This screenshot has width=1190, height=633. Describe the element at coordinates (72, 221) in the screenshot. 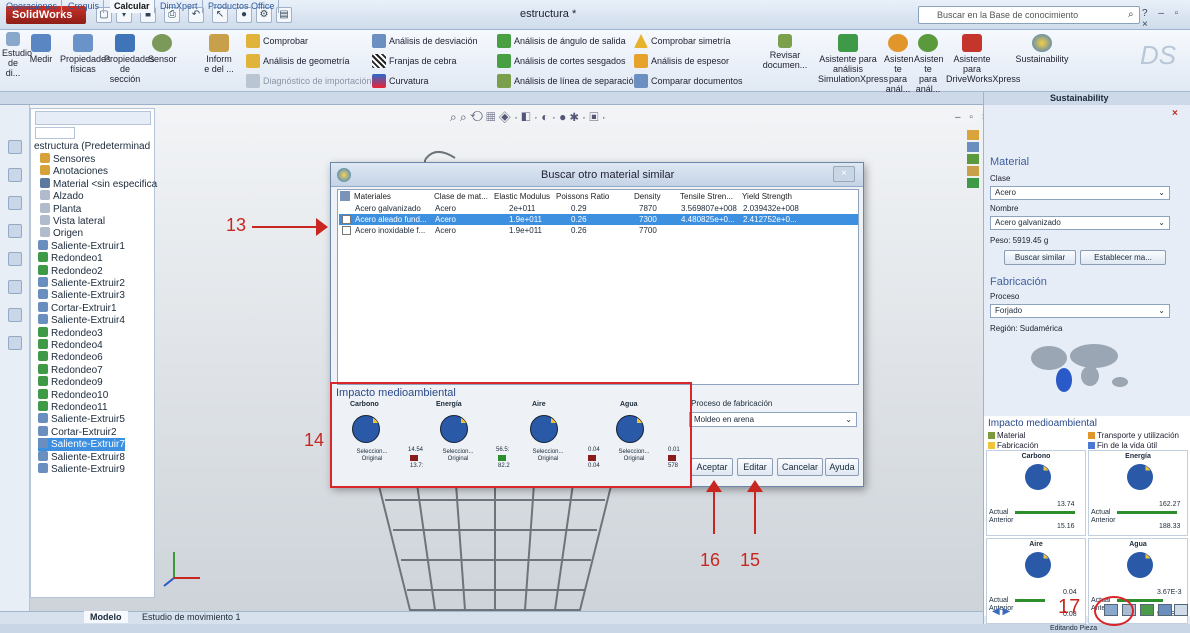

I see `tree-item: Vista lateral` at that location.